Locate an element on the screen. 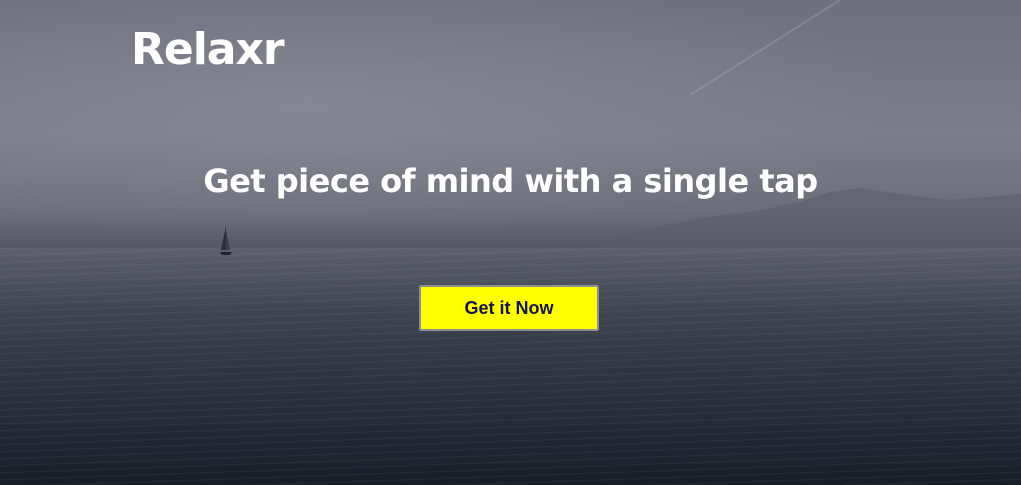 The image size is (1021, 485). get-it-now-button: Get it Now is located at coordinates (509, 308).